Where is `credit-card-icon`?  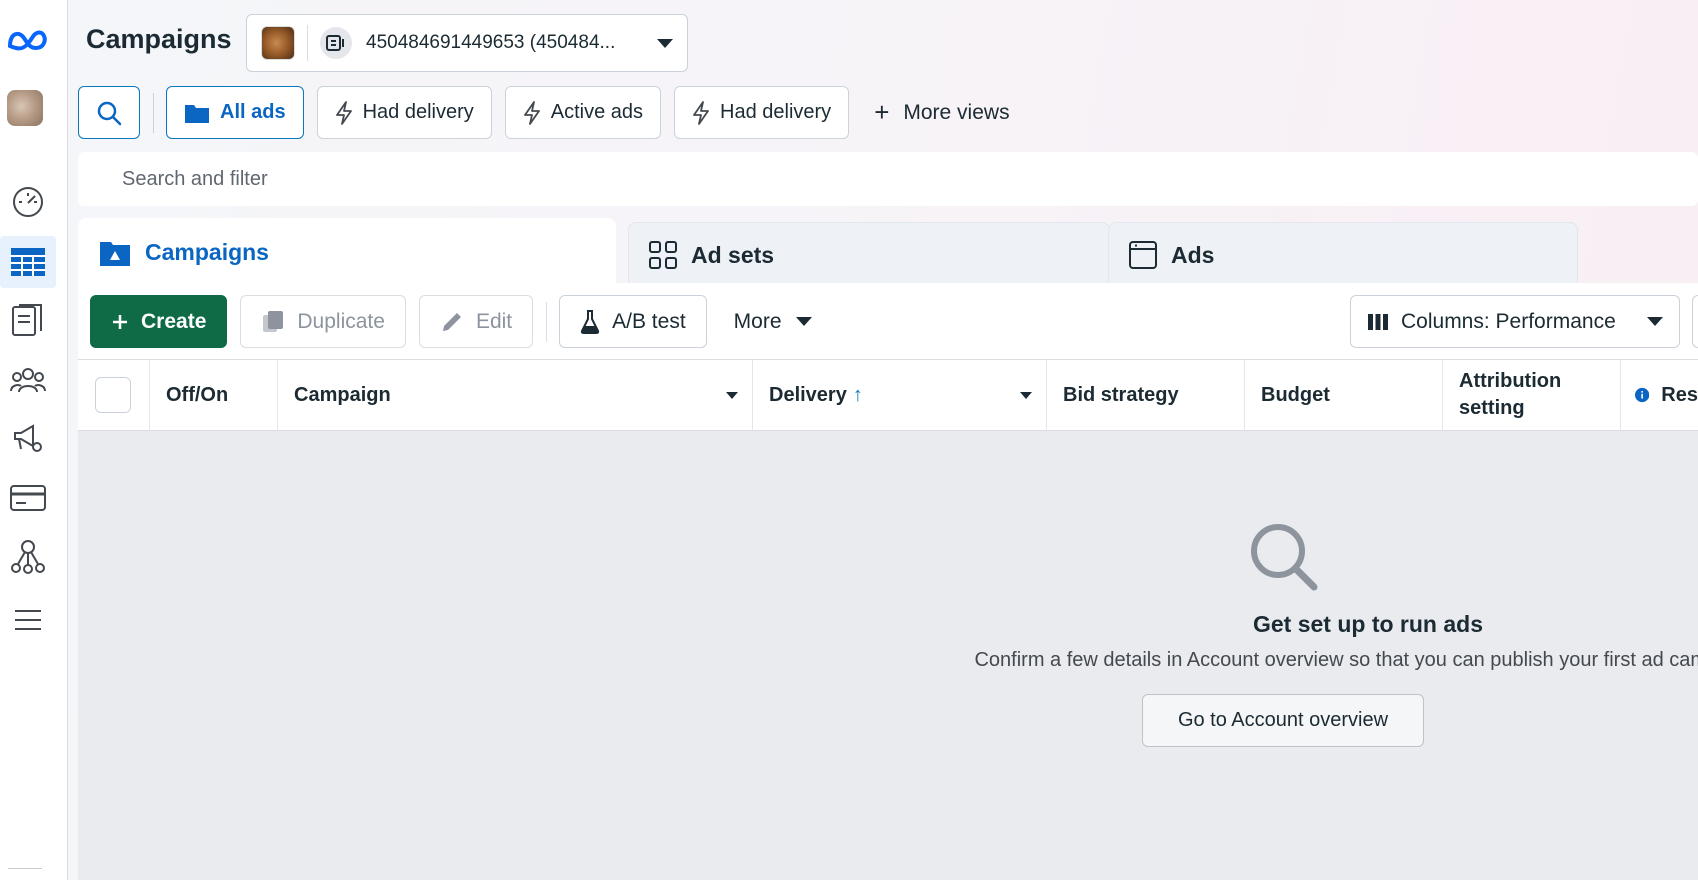
credit-card-icon is located at coordinates (28, 498).